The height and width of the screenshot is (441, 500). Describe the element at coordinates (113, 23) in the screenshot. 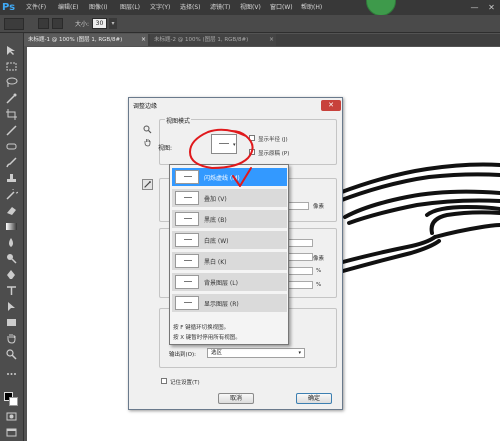

I see `size-dropdown-arrow: ▾` at that location.